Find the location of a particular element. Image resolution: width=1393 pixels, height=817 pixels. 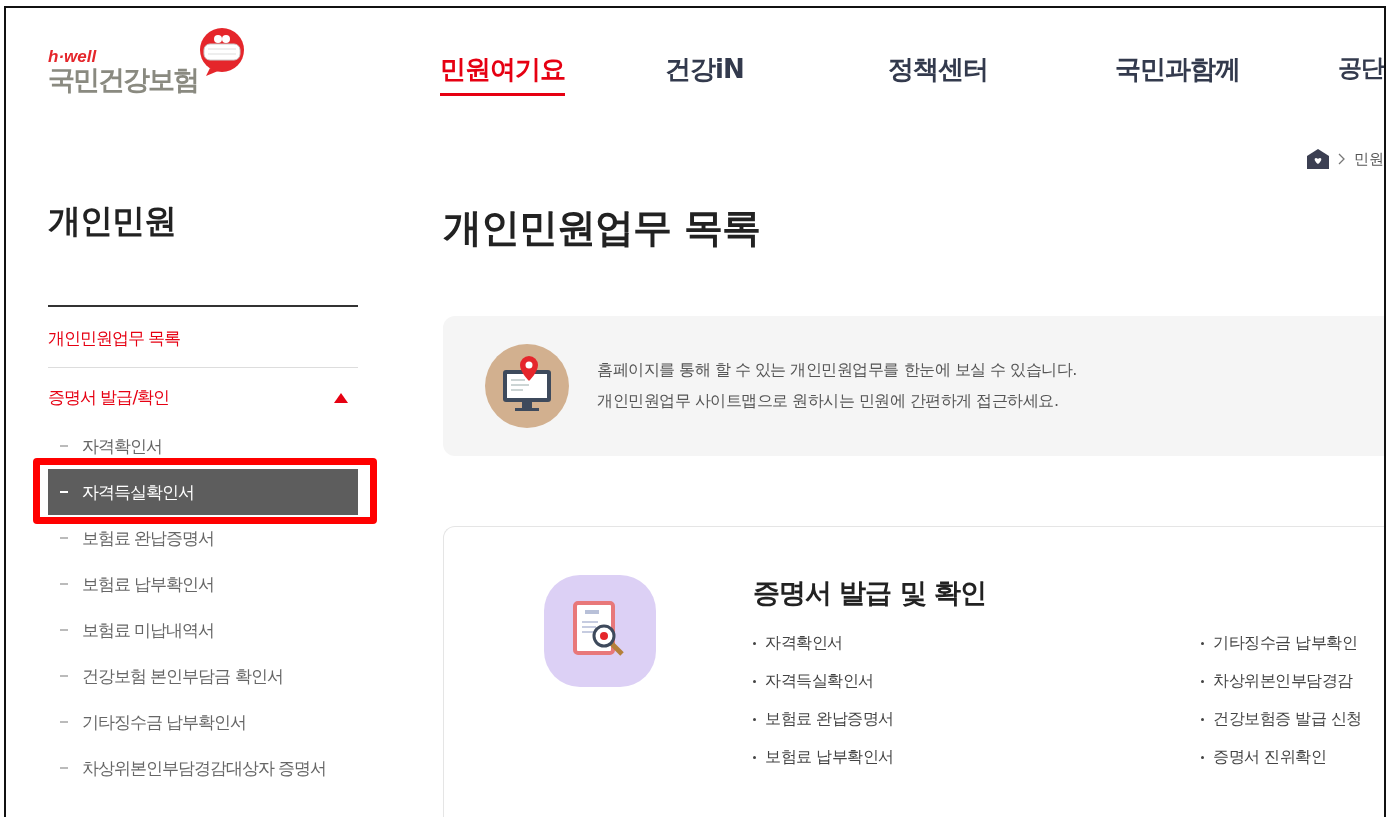

sidebar-item: 개인민원업무 목록 is located at coordinates (203, 337).